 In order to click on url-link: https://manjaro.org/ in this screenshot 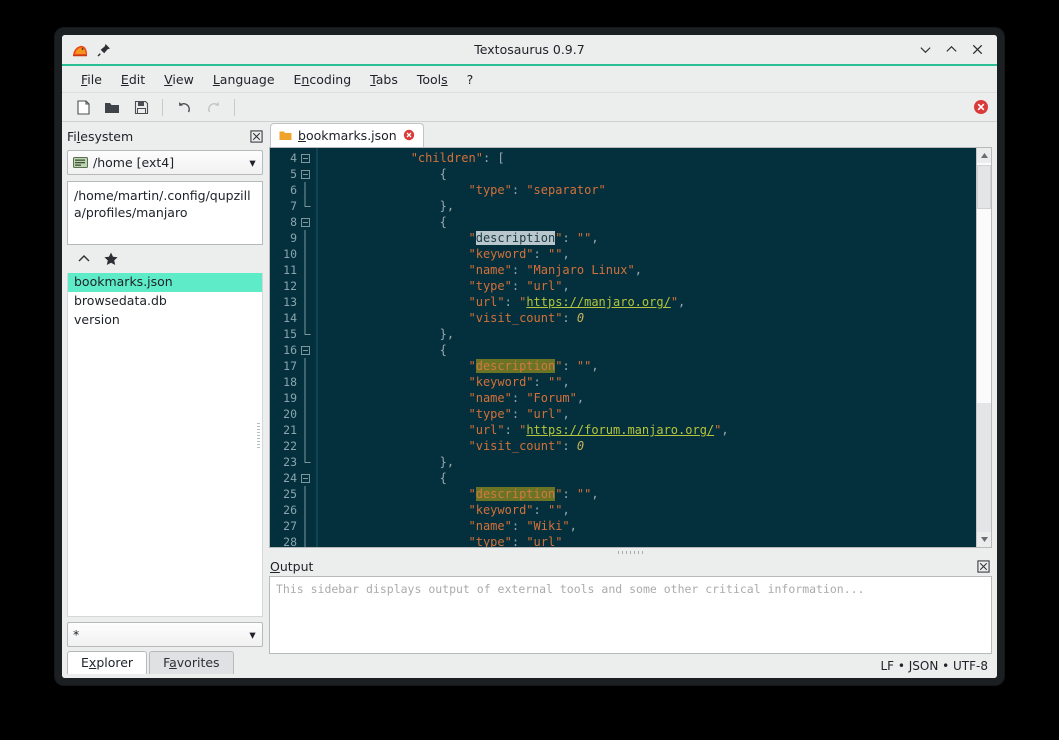, I will do `click(598, 302)`.